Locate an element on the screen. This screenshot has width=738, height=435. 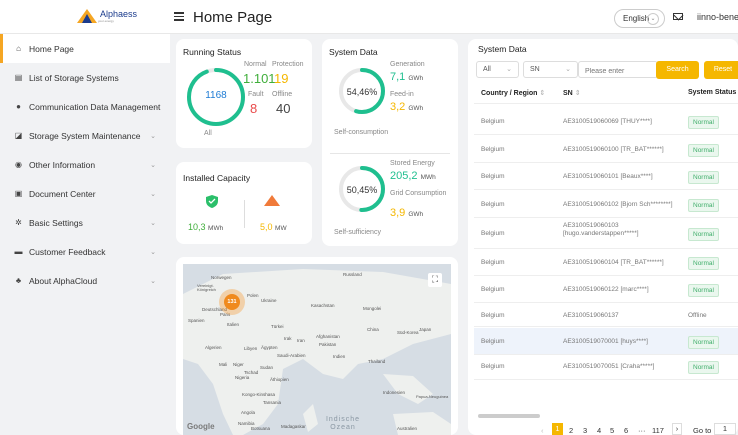
page-number: 6 is located at coordinates (626, 430).